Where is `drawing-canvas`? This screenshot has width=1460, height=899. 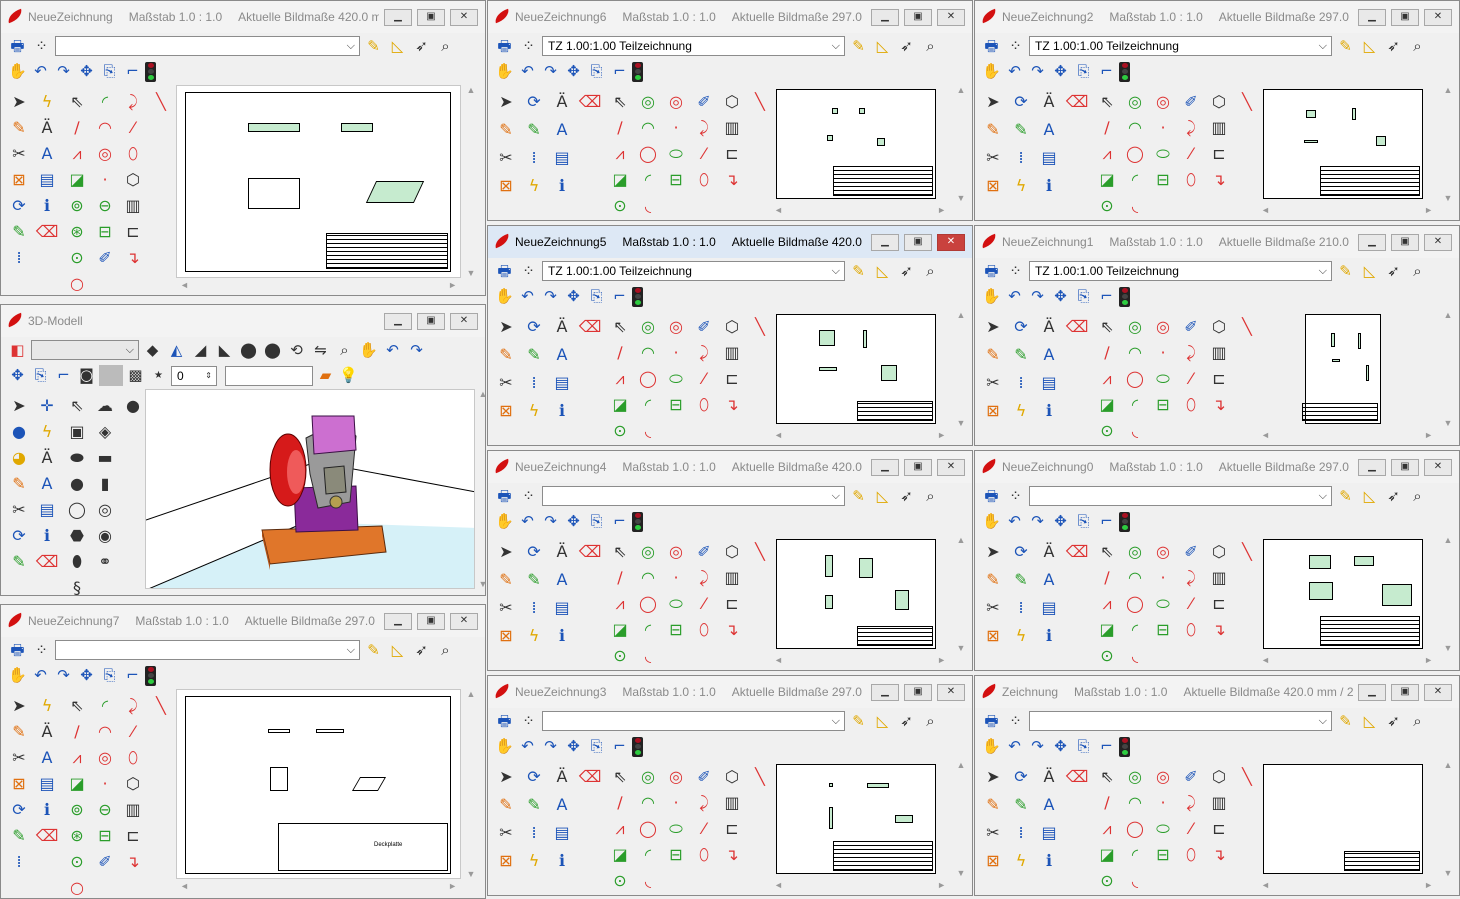
drawing-canvas is located at coordinates (1347, 369).